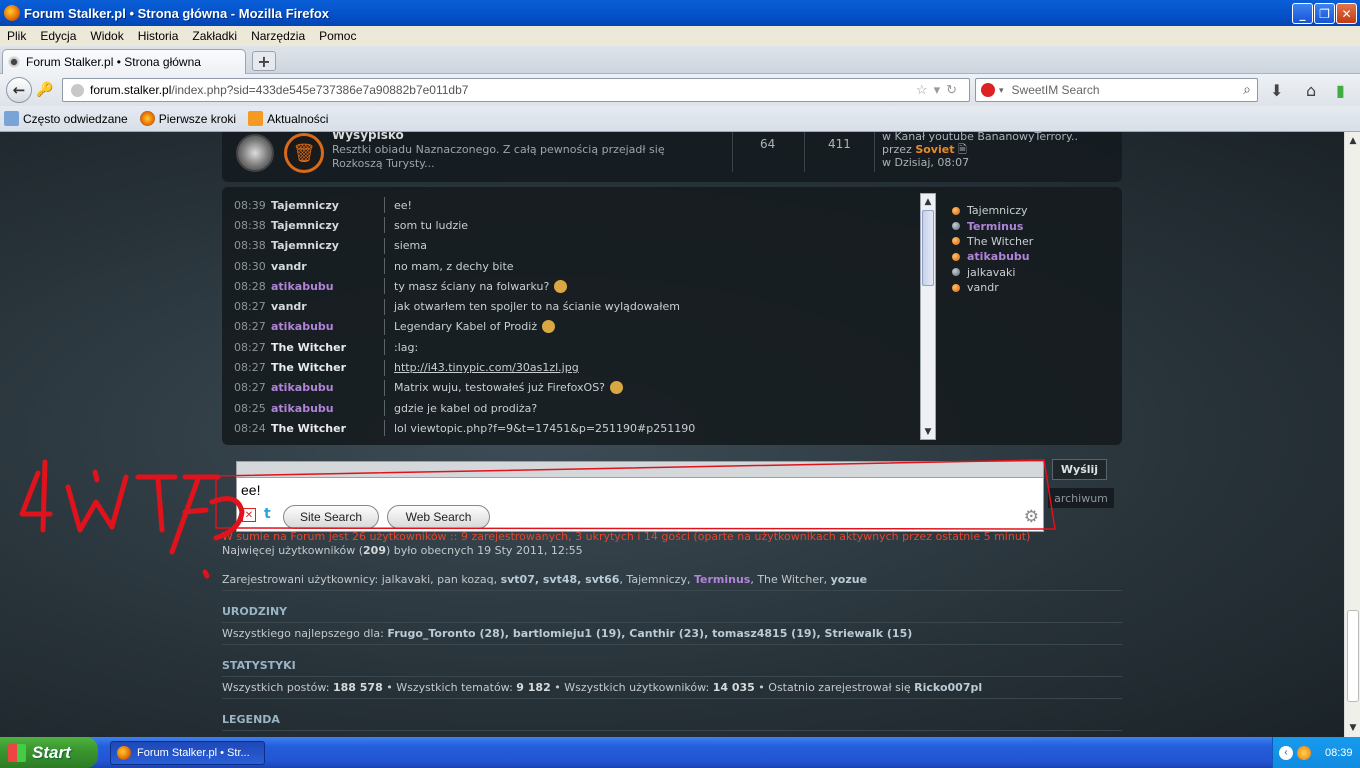 This screenshot has height=768, width=1360. I want to click on chat-text: som tu ludzie, so click(431, 225).